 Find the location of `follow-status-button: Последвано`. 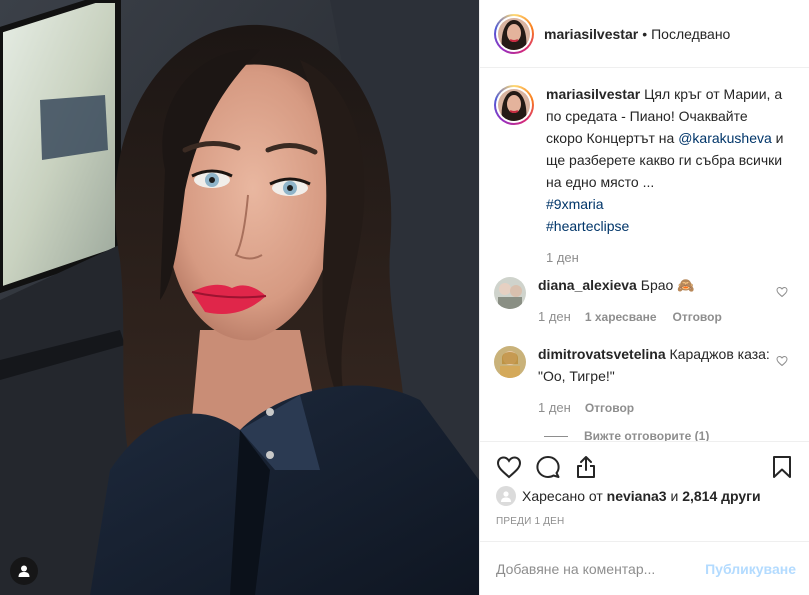

follow-status-button: Последвано is located at coordinates (690, 34).